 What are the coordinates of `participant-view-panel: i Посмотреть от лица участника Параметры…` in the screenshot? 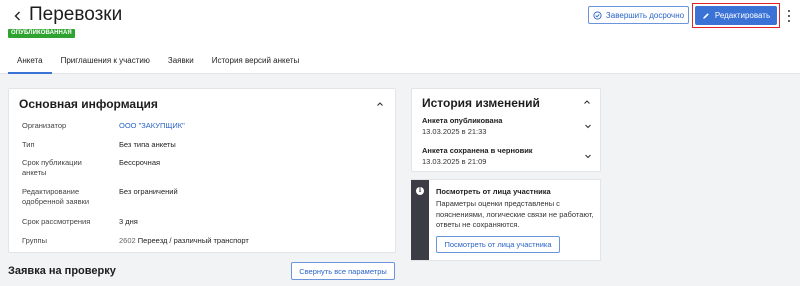 It's located at (506, 220).